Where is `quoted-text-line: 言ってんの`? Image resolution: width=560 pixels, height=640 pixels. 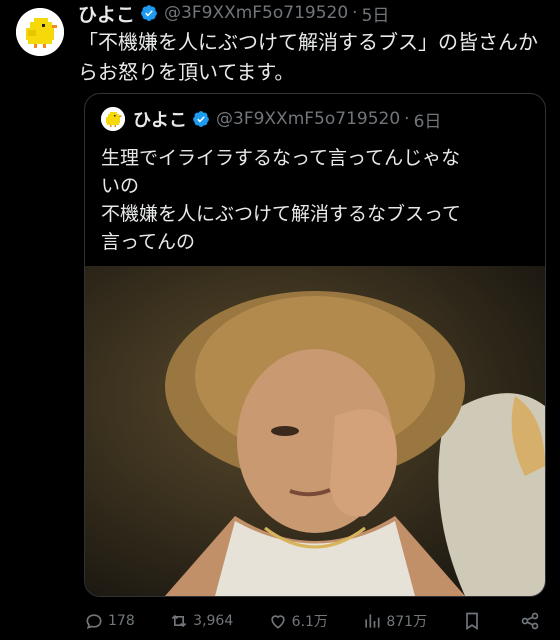 quoted-text-line: 言ってんの is located at coordinates (148, 242).